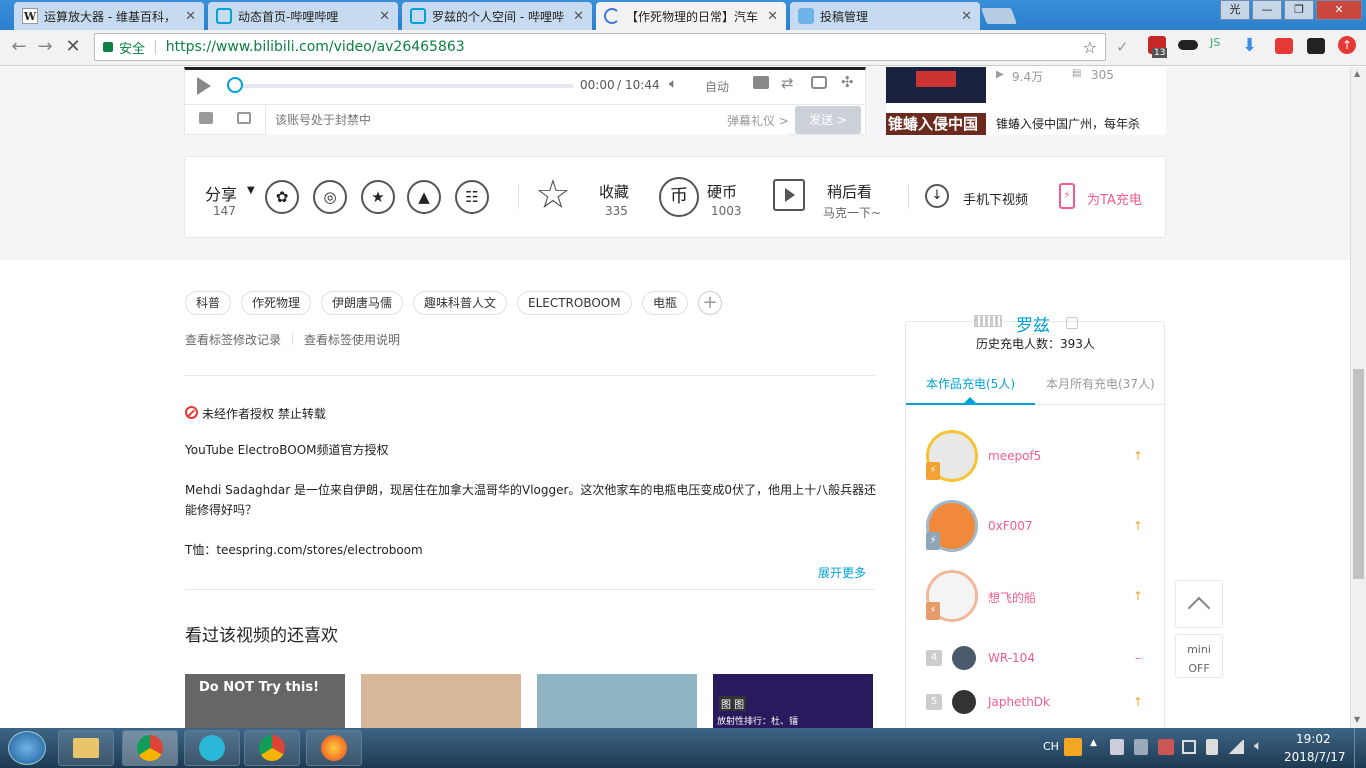 This screenshot has width=1366, height=768. Describe the element at coordinates (276, 303) in the screenshot. I see `tag-item: 作死物理` at that location.